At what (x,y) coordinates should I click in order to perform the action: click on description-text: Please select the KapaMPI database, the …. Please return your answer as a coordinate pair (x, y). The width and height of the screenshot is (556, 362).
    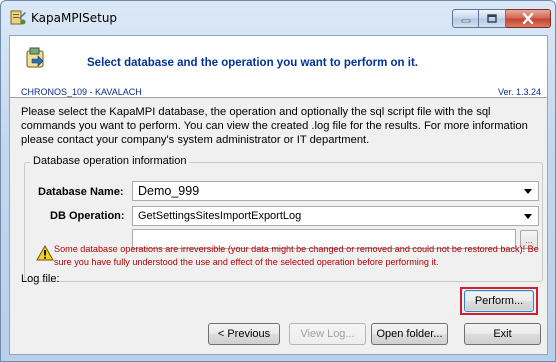
    Looking at the image, I should click on (274, 126).